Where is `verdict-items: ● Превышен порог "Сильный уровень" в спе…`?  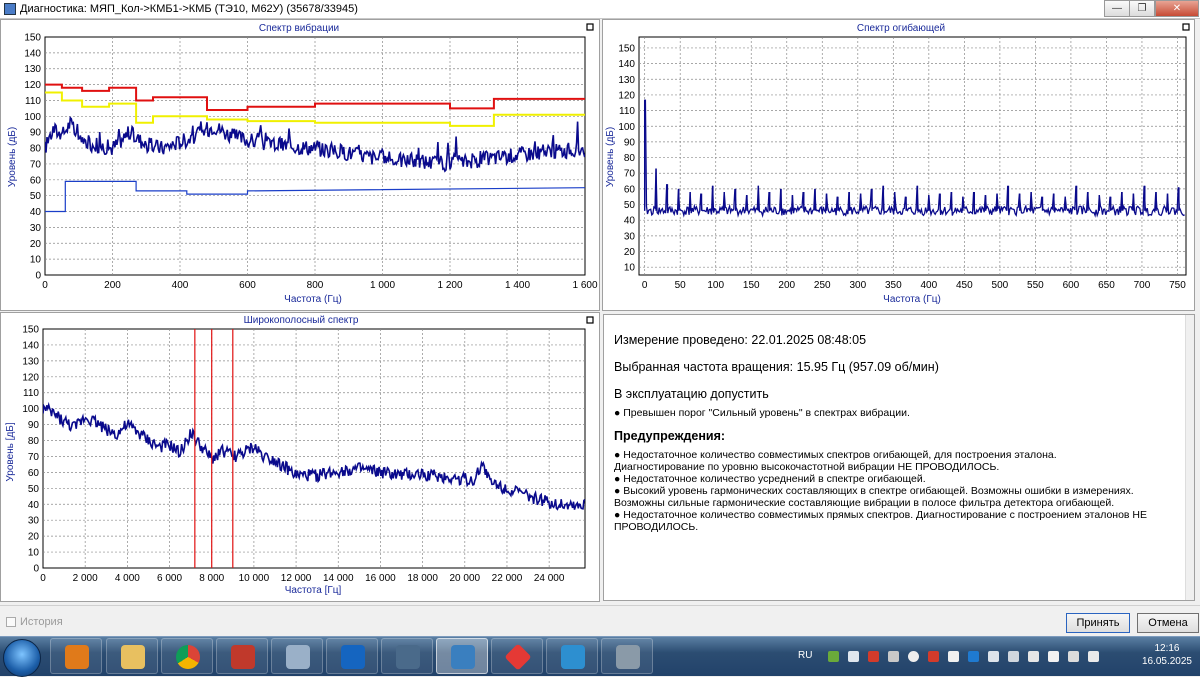 verdict-items: ● Превышен порог "Сильный уровень" в спе… is located at coordinates (899, 413).